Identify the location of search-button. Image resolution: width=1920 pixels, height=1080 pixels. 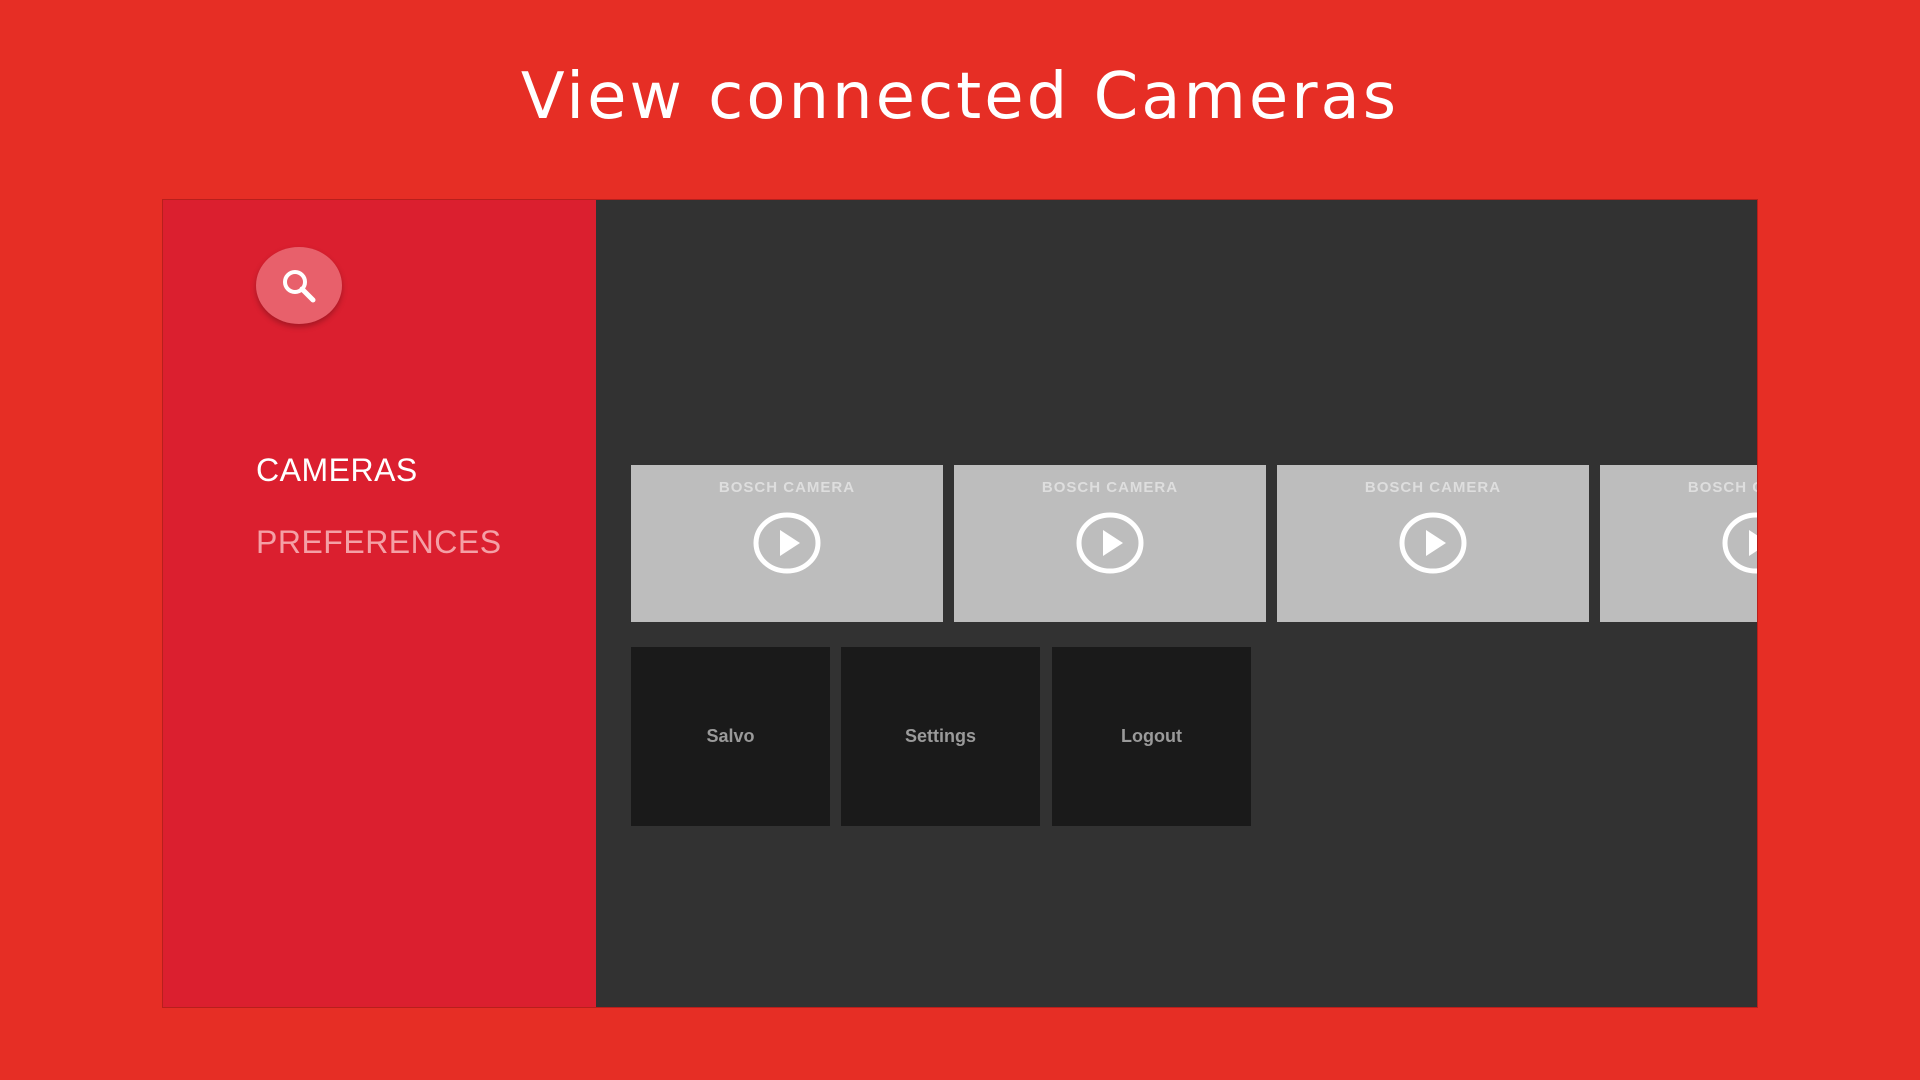
(299, 285).